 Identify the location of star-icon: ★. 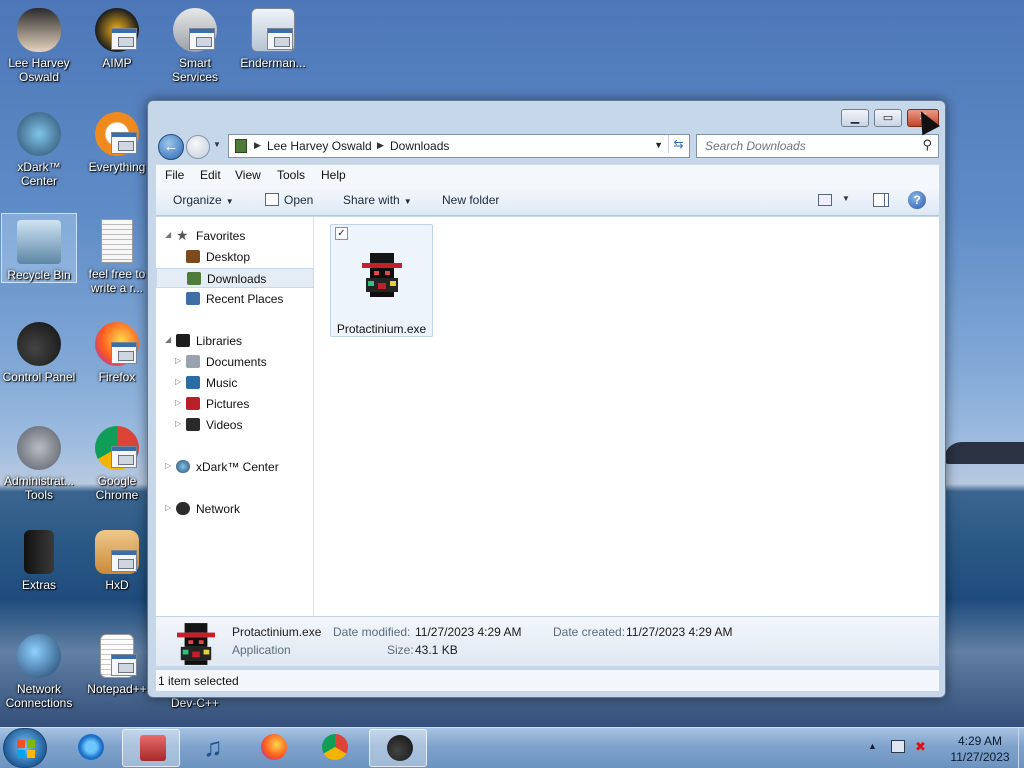
(182, 235).